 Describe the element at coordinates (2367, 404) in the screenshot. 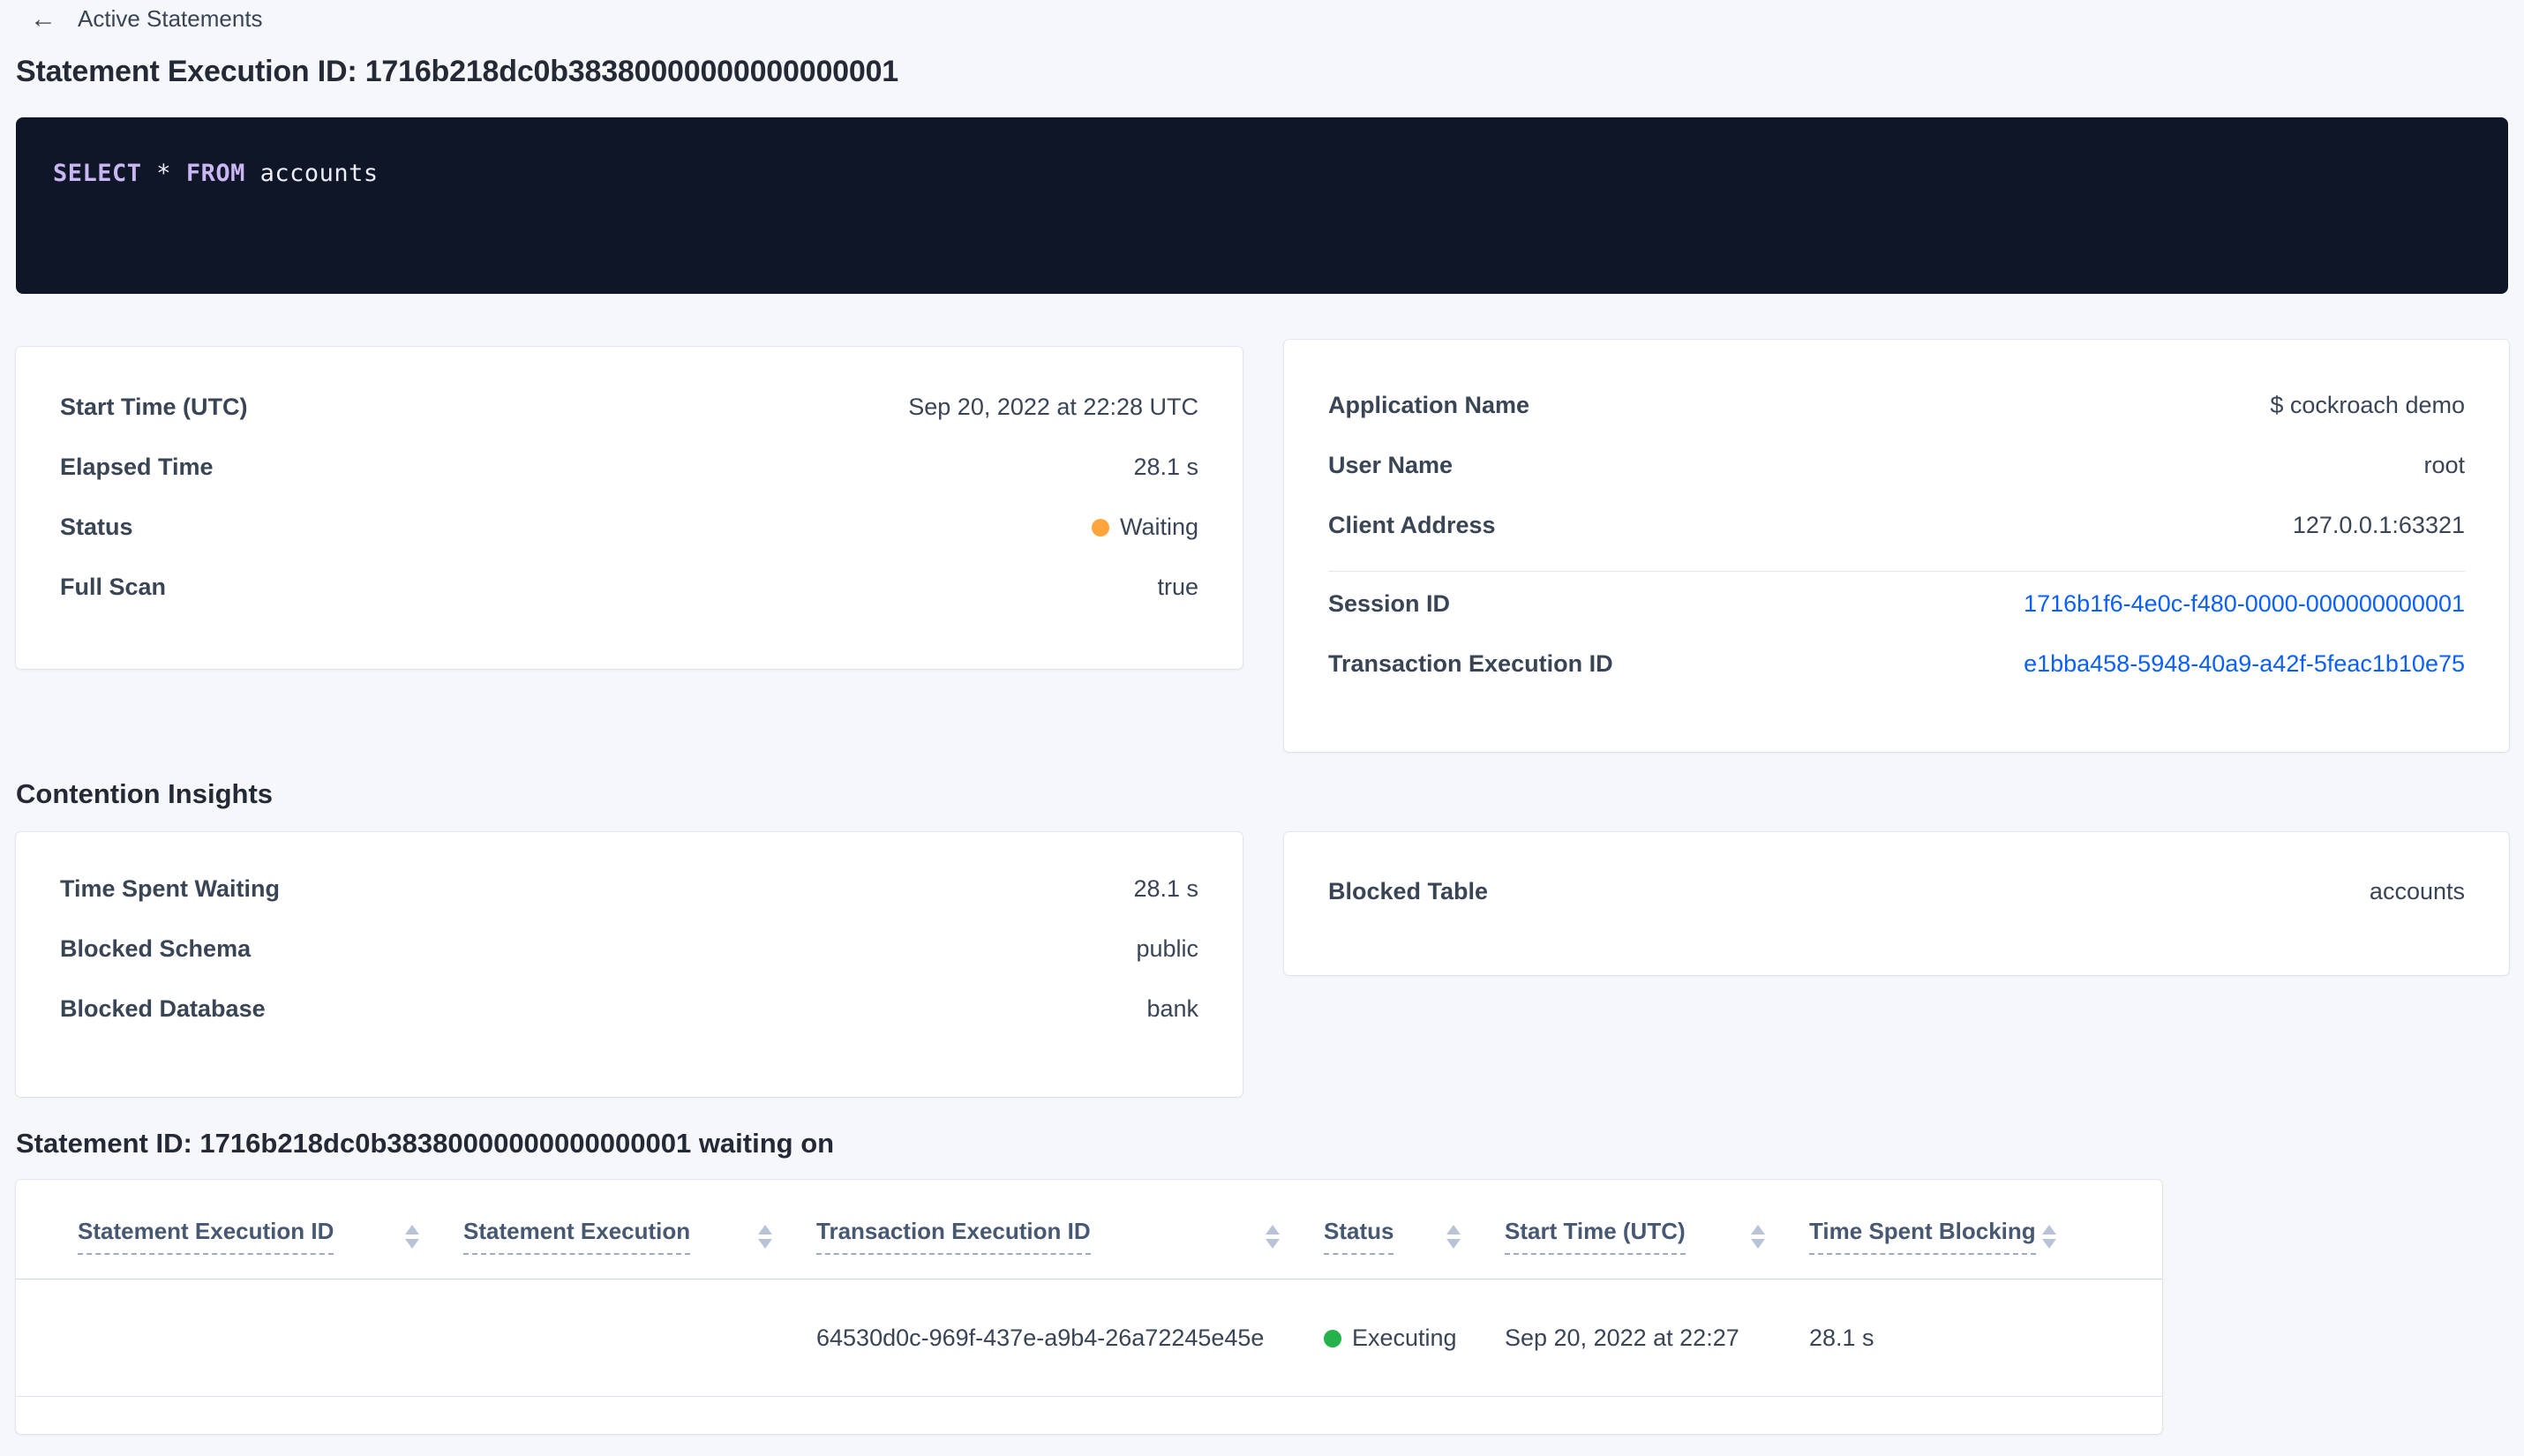

I see `kv-value: $ cockroach demo` at that location.